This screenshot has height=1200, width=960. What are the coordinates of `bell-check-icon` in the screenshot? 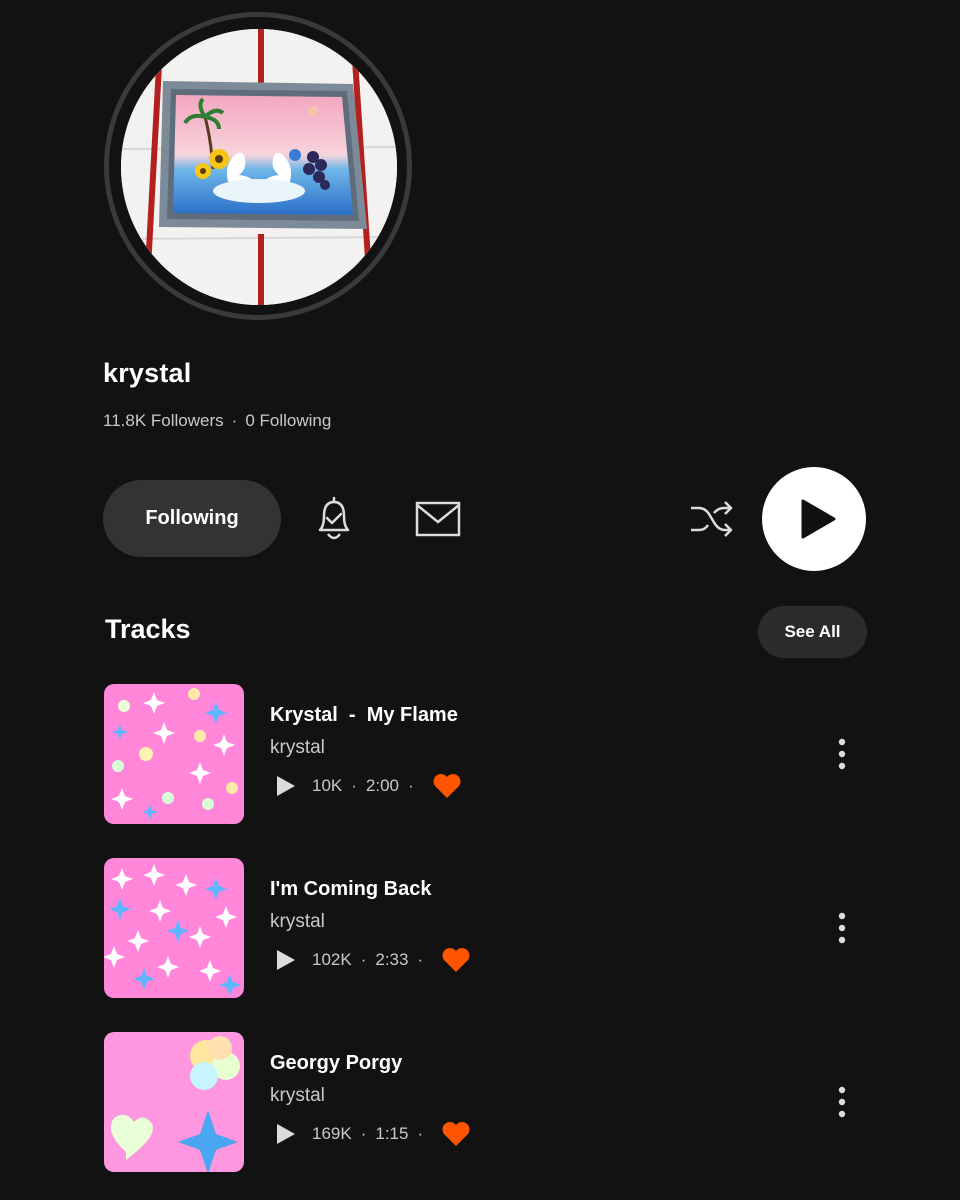 It's located at (334, 518).